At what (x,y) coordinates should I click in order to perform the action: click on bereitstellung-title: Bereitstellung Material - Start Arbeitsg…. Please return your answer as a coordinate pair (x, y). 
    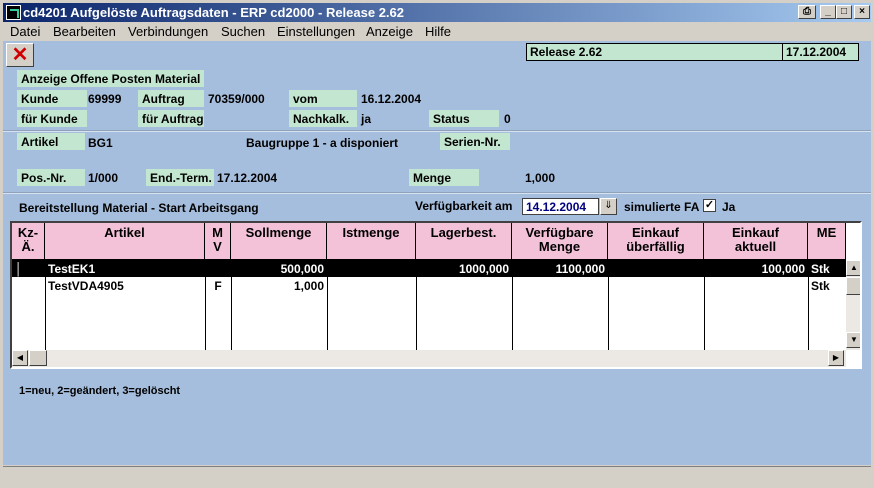
    Looking at the image, I should click on (139, 208).